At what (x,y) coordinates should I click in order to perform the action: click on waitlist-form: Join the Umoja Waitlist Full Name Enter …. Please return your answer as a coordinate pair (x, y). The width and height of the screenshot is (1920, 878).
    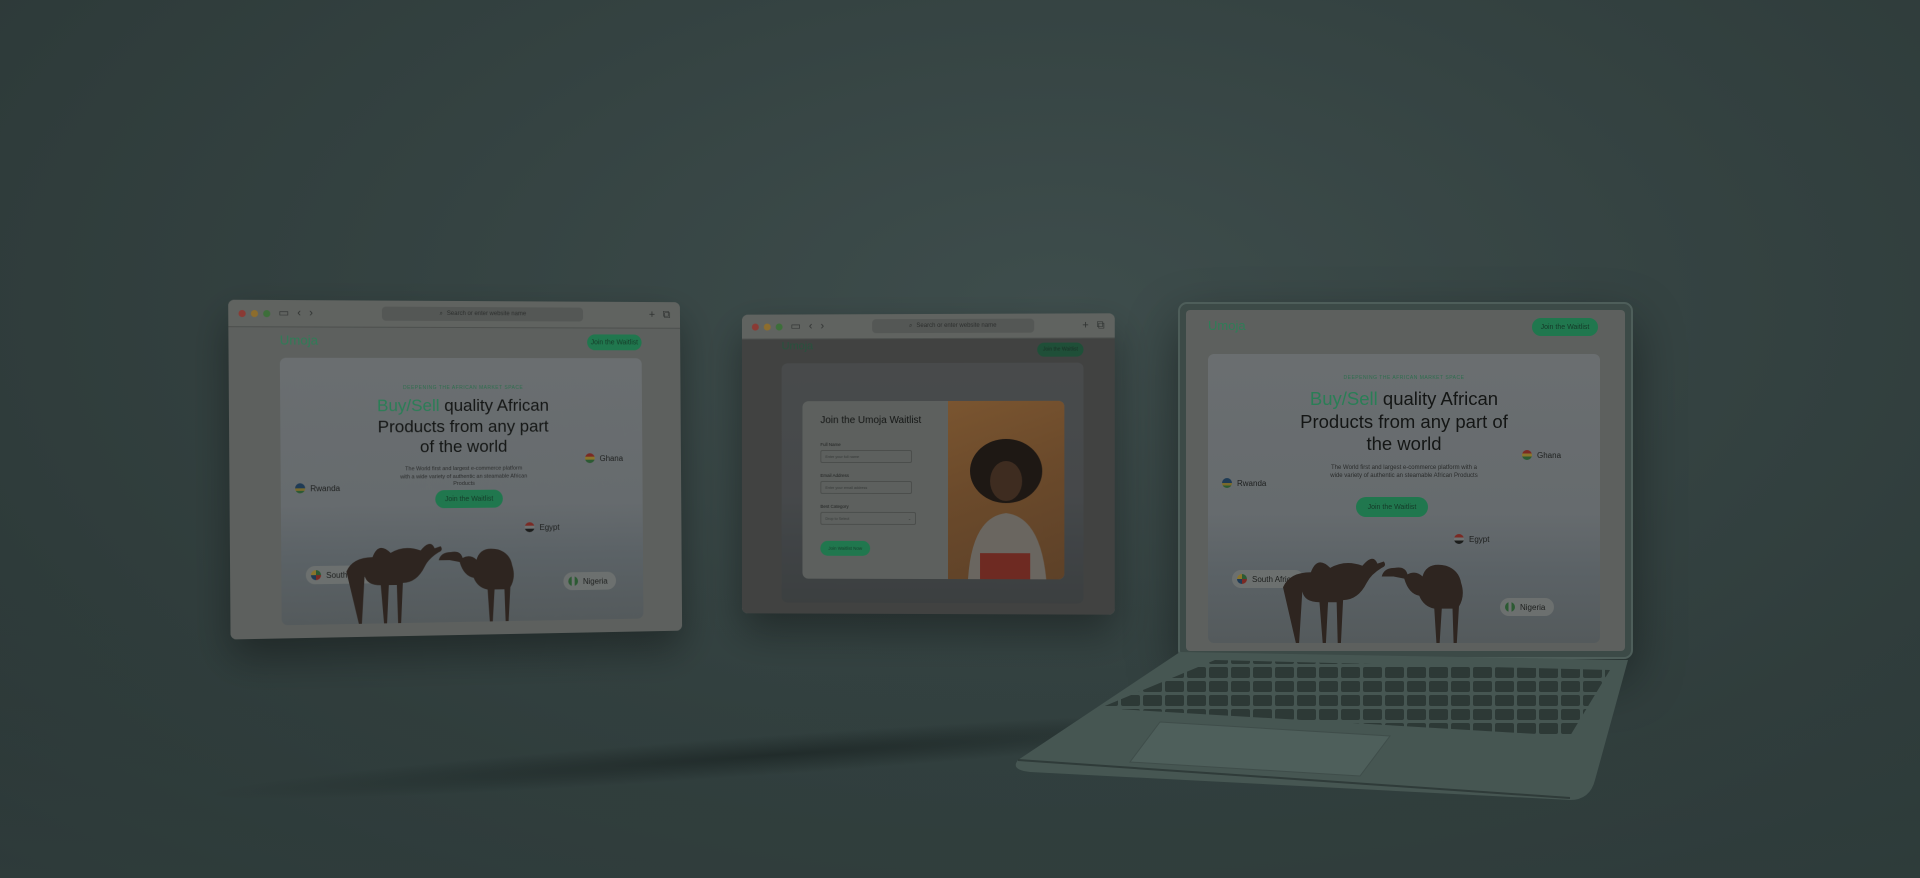
    Looking at the image, I should click on (875, 490).